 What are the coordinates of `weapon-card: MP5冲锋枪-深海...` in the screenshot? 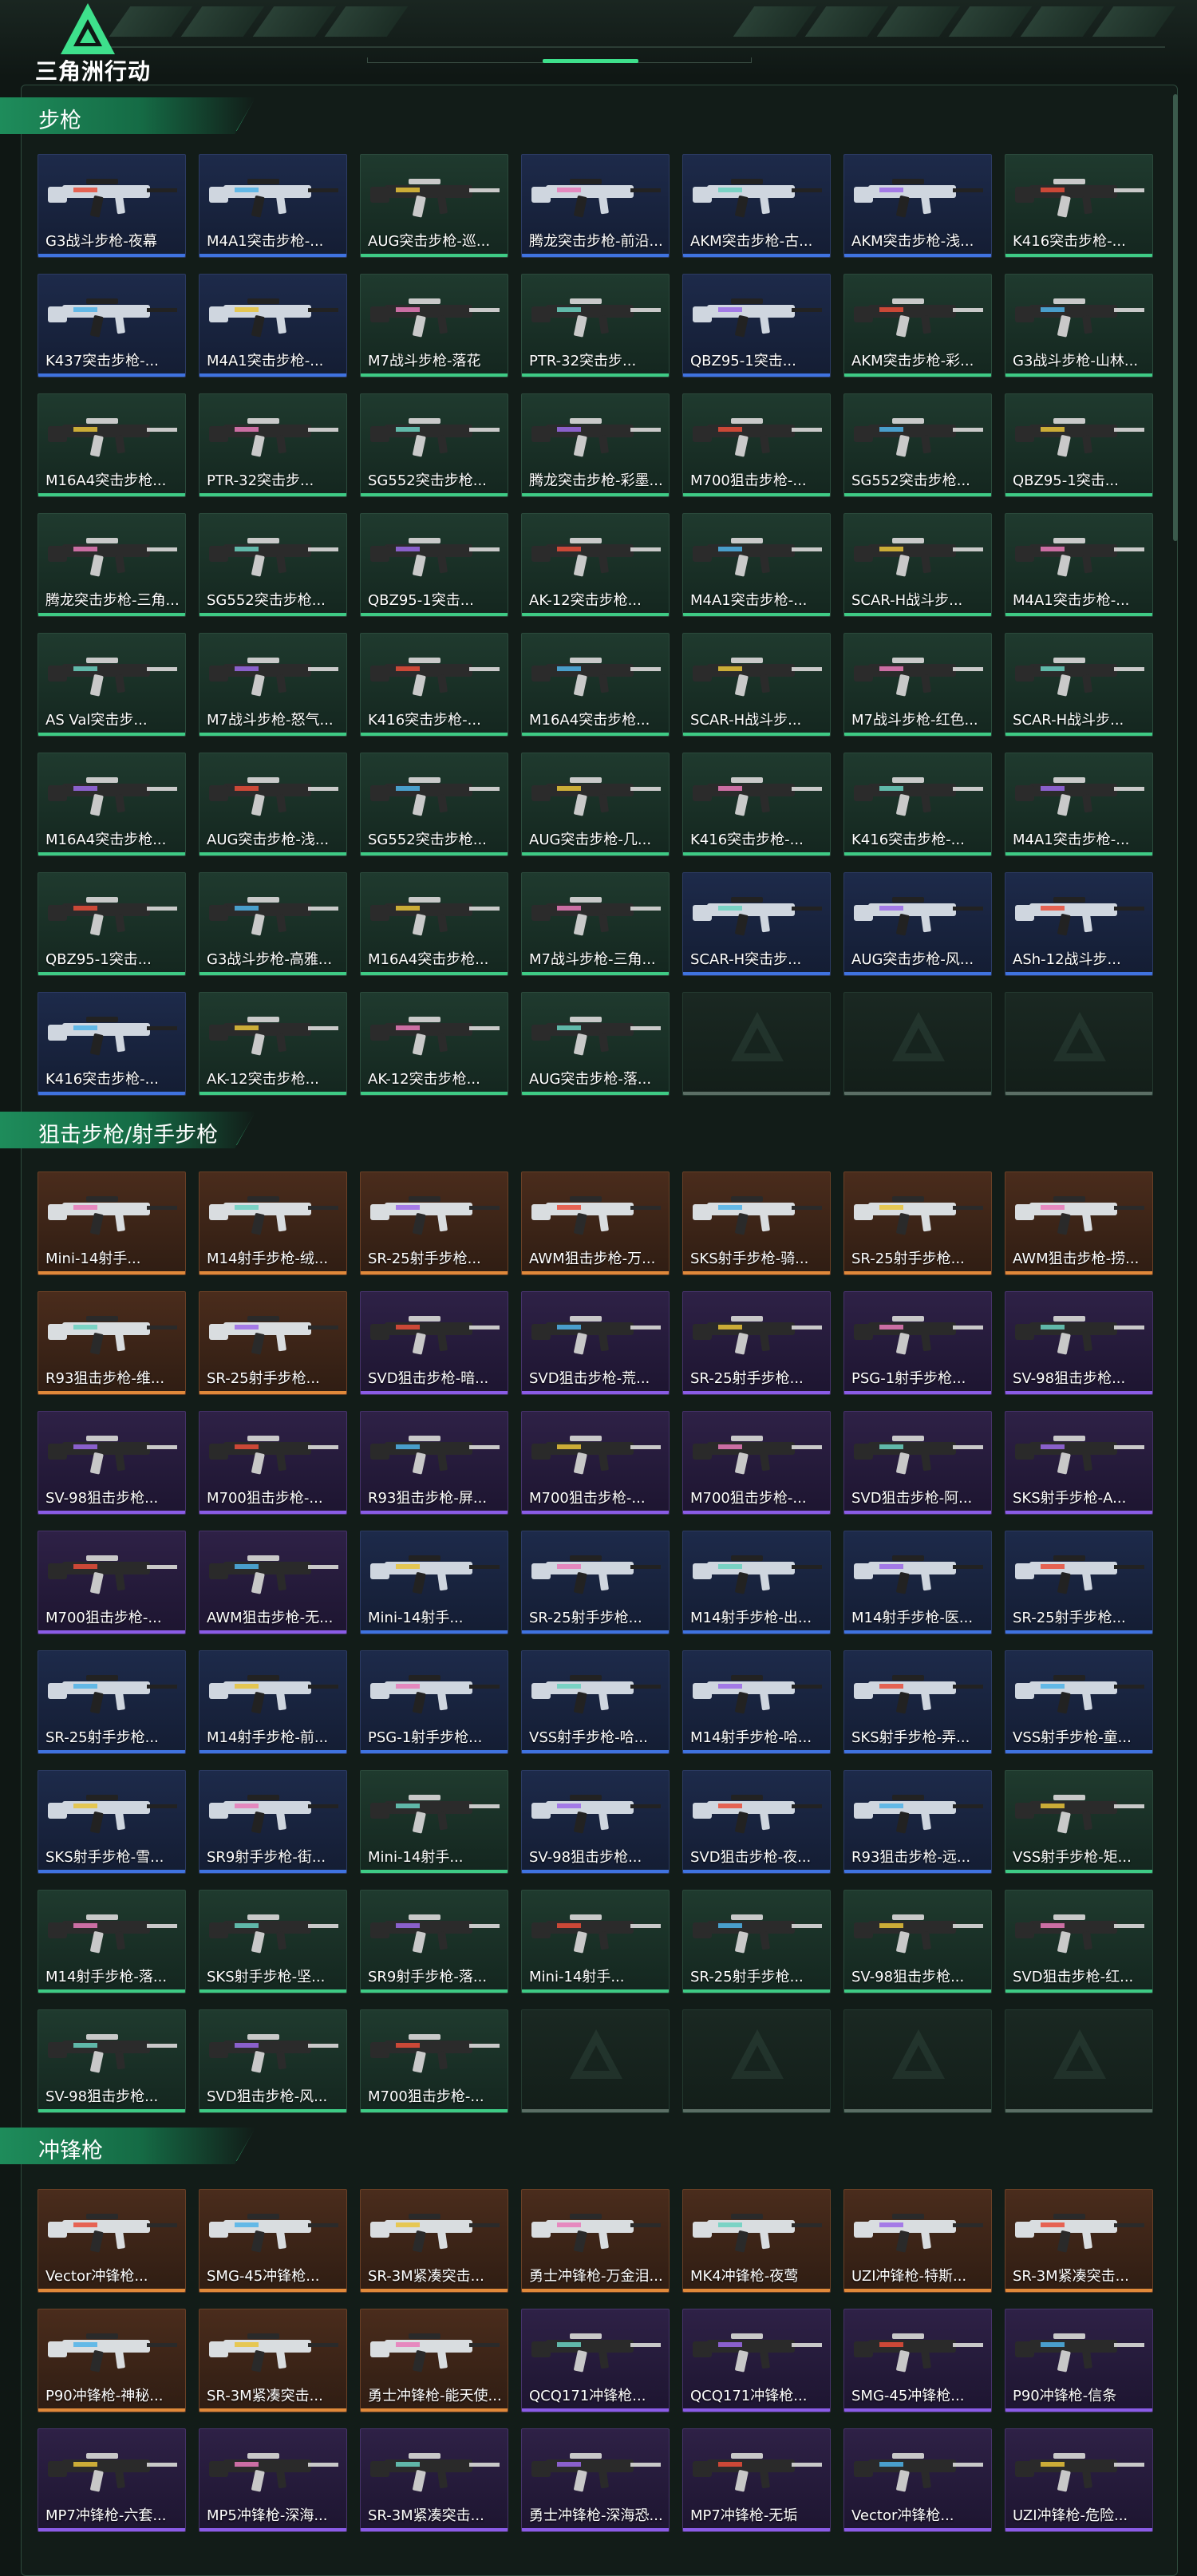 It's located at (273, 2480).